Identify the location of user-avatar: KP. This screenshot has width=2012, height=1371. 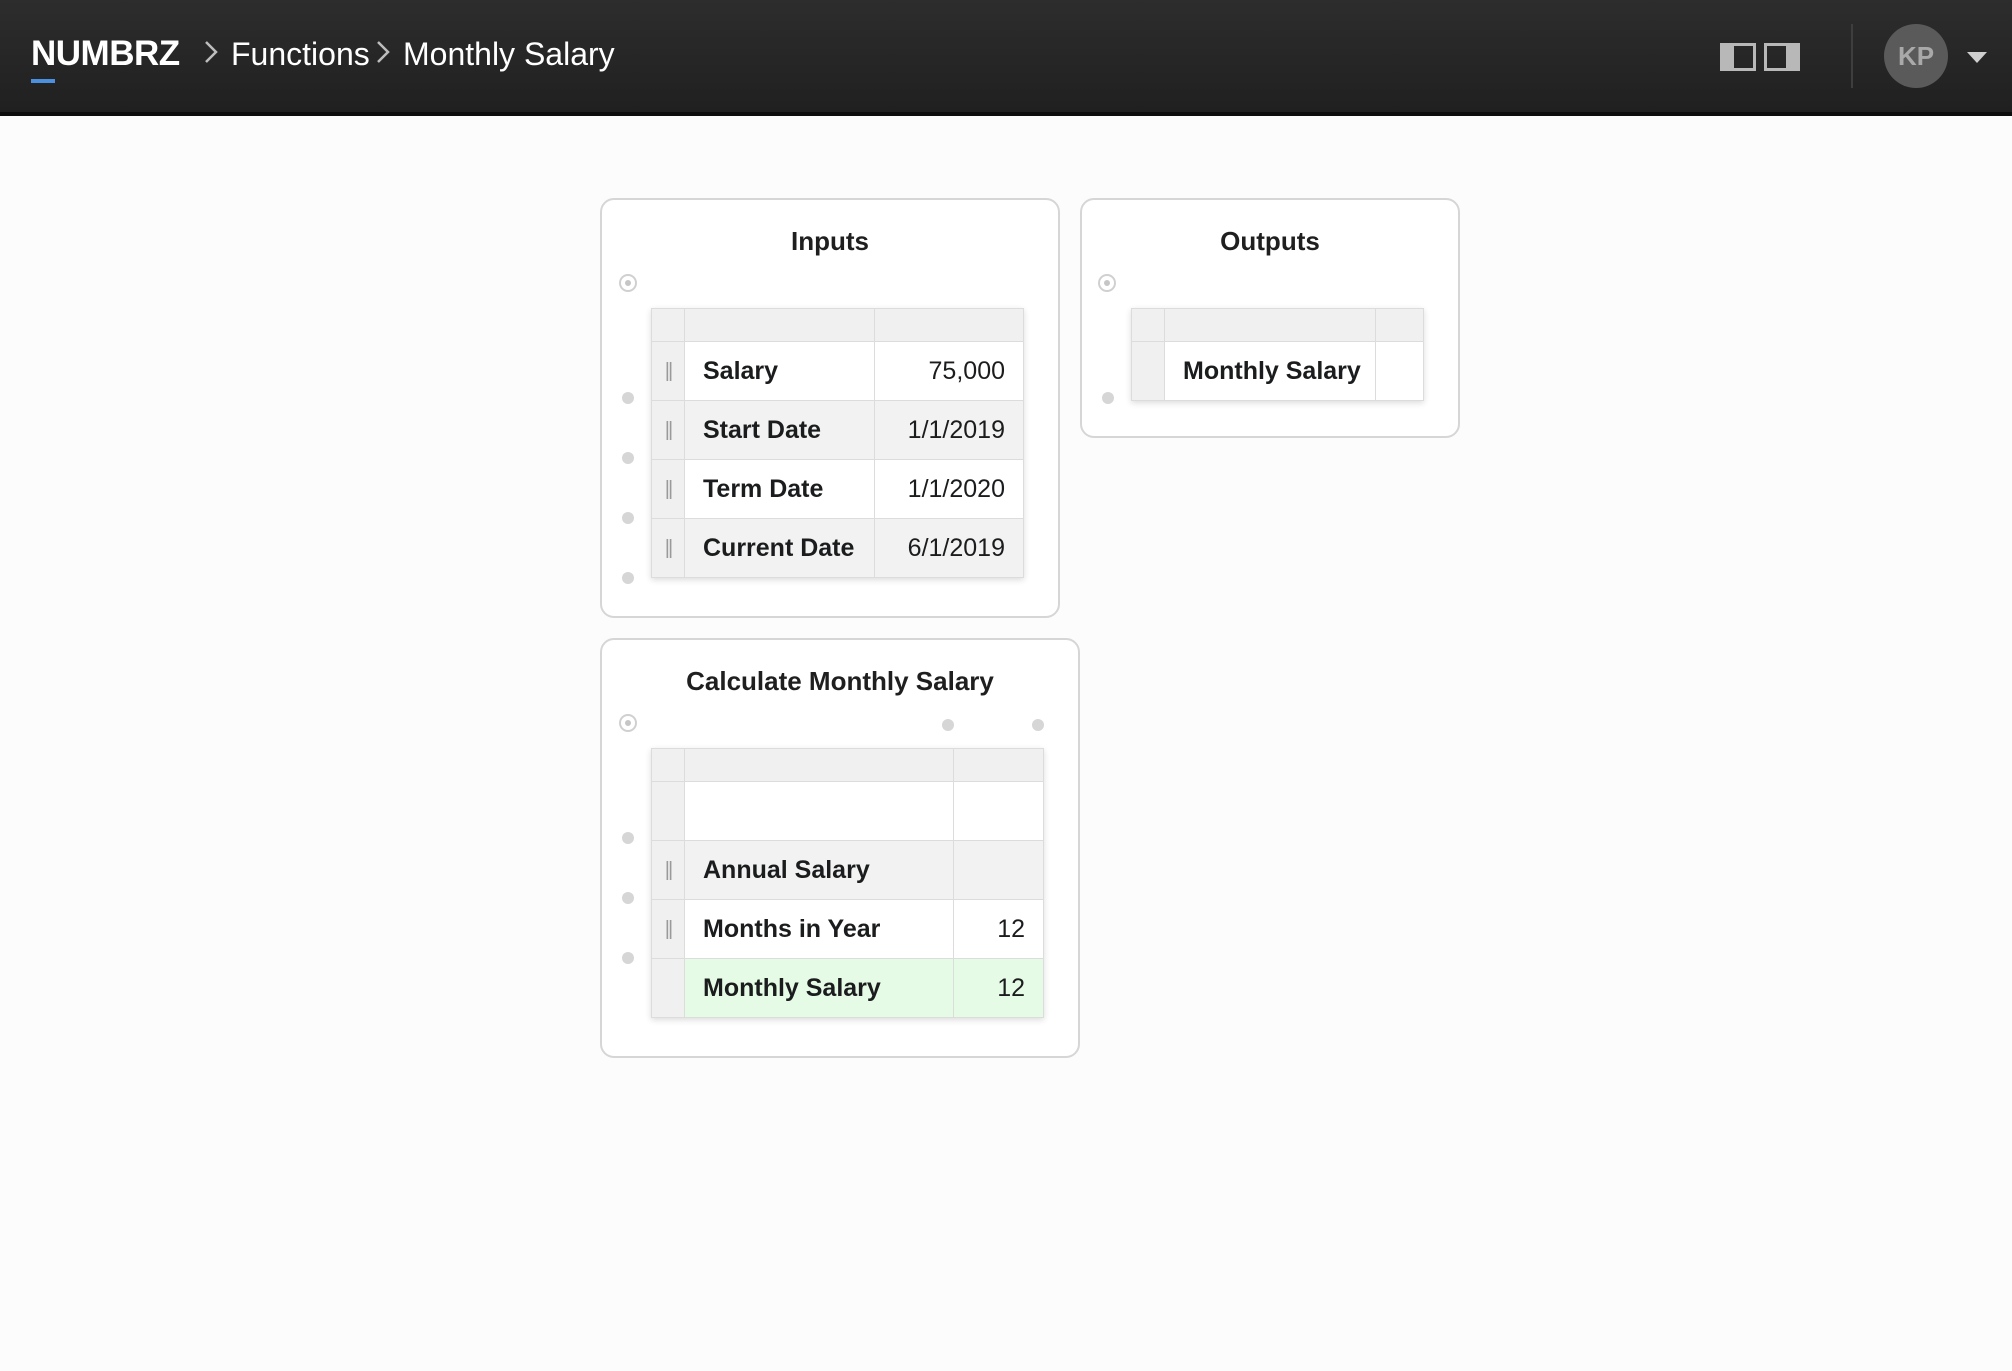
(1916, 56).